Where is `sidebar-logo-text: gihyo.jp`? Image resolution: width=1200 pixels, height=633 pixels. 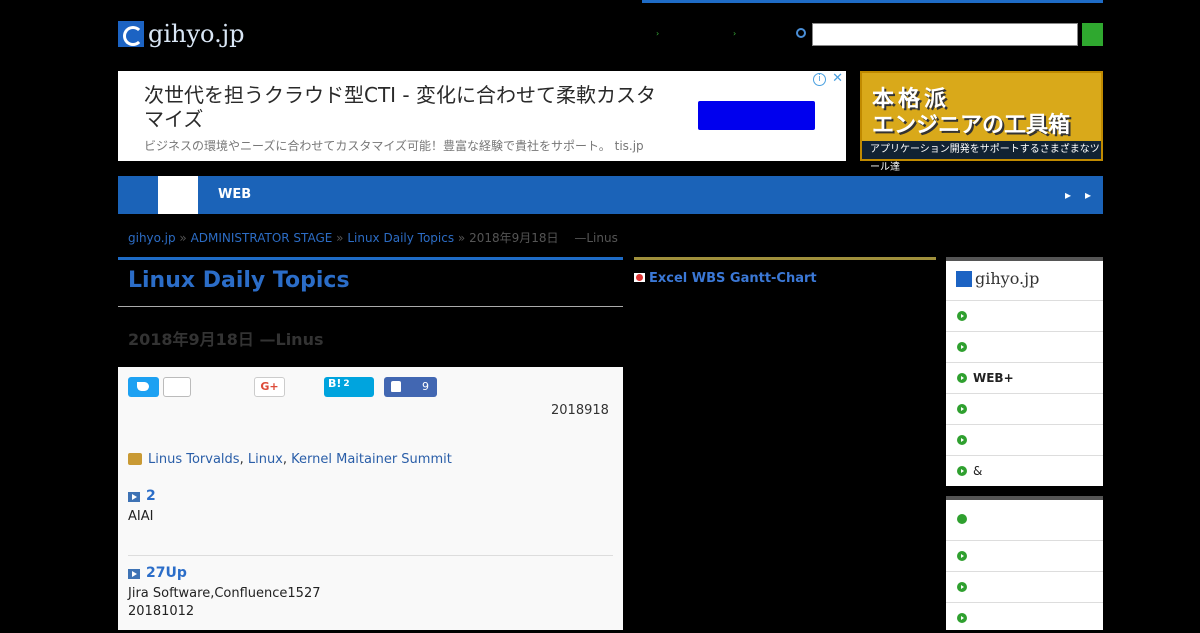
sidebar-logo-text: gihyo.jp is located at coordinates (1007, 278).